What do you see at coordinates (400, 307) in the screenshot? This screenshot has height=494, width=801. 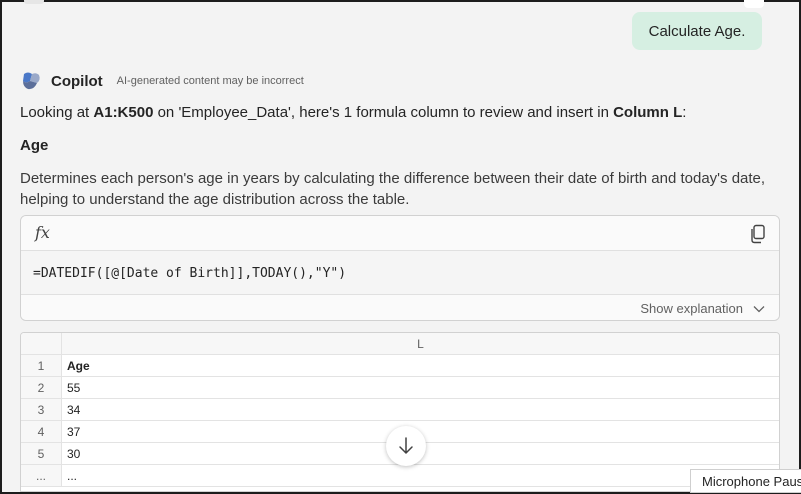 I see `formula-card-footer: Show explanation` at bounding box center [400, 307].